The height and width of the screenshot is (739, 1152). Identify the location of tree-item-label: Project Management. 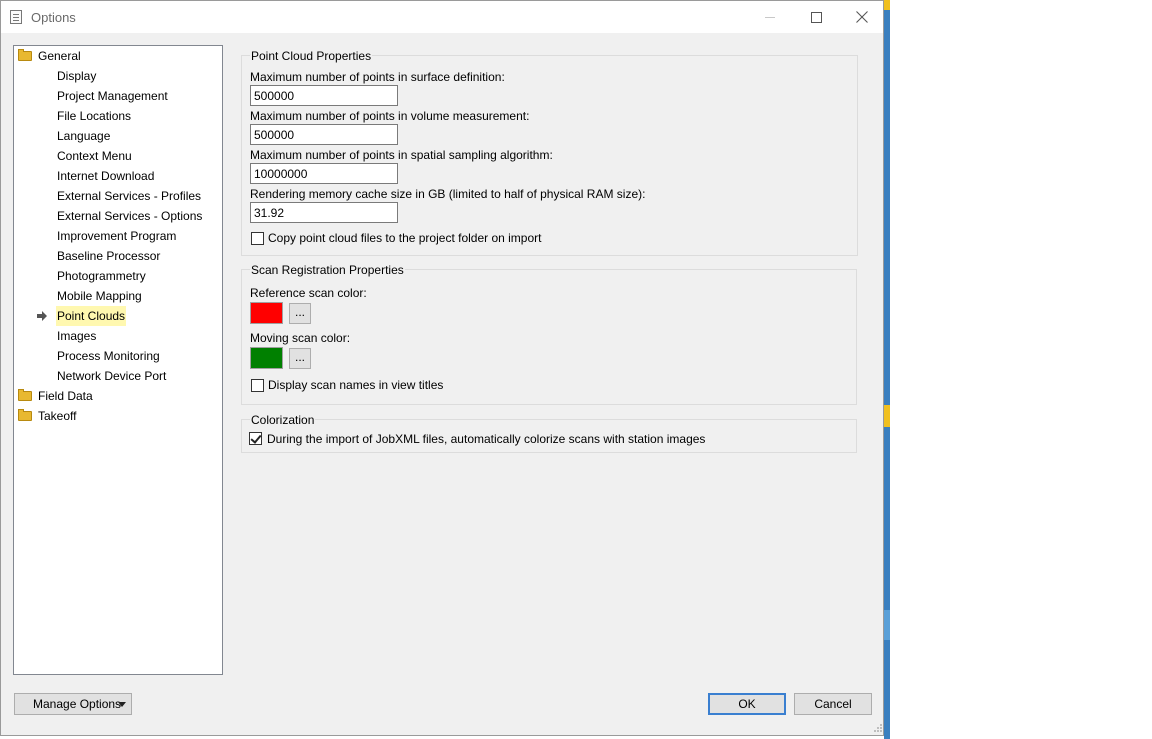
(112, 96).